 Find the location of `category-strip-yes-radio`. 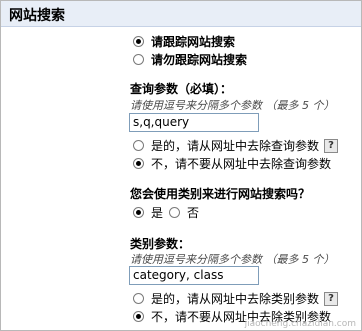

category-strip-yes-radio is located at coordinates (138, 298).